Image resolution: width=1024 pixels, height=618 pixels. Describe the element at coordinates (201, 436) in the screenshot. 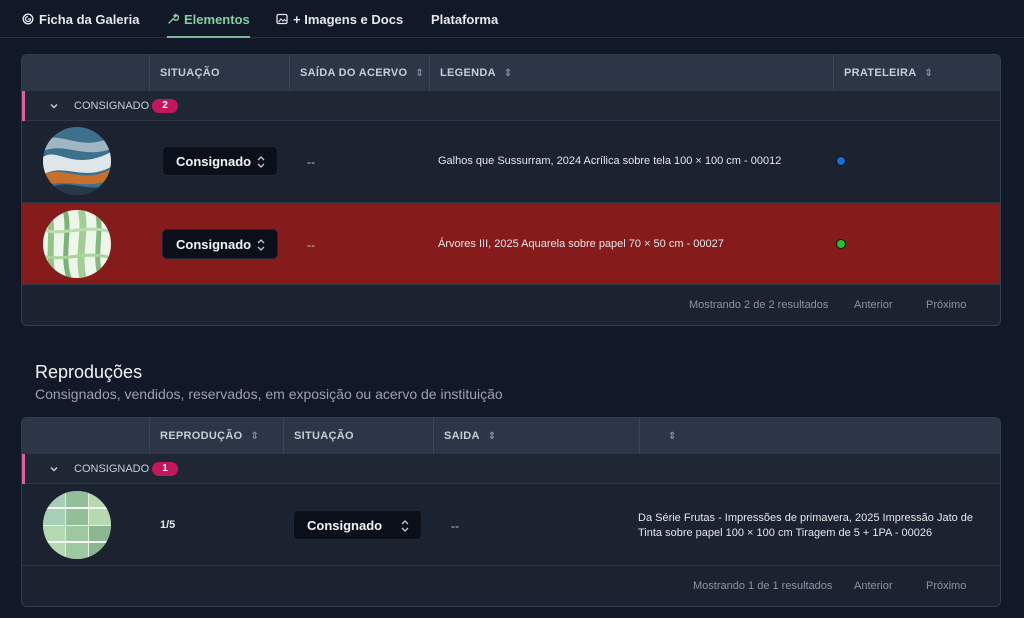

I see `column-header-label: REPRODUÇÃO` at that location.